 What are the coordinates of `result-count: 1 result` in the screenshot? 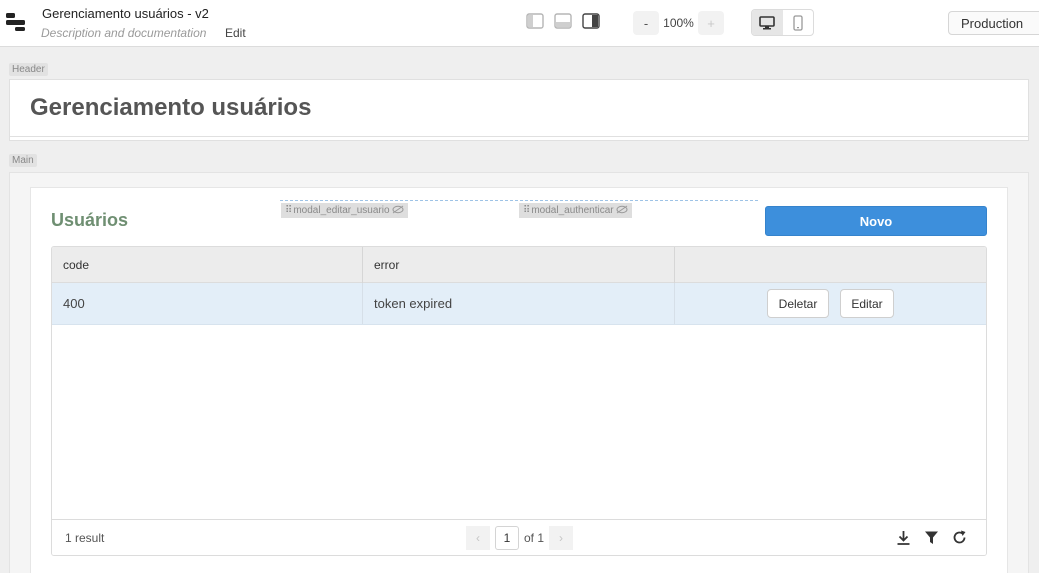 It's located at (85, 538).